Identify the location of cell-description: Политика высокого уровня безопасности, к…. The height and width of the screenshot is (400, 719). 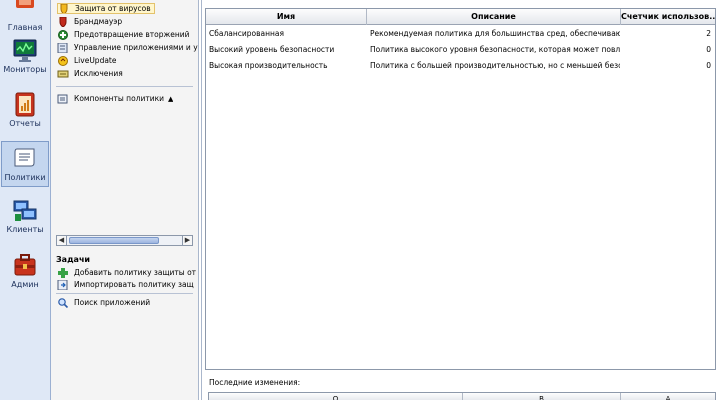
(495, 49).